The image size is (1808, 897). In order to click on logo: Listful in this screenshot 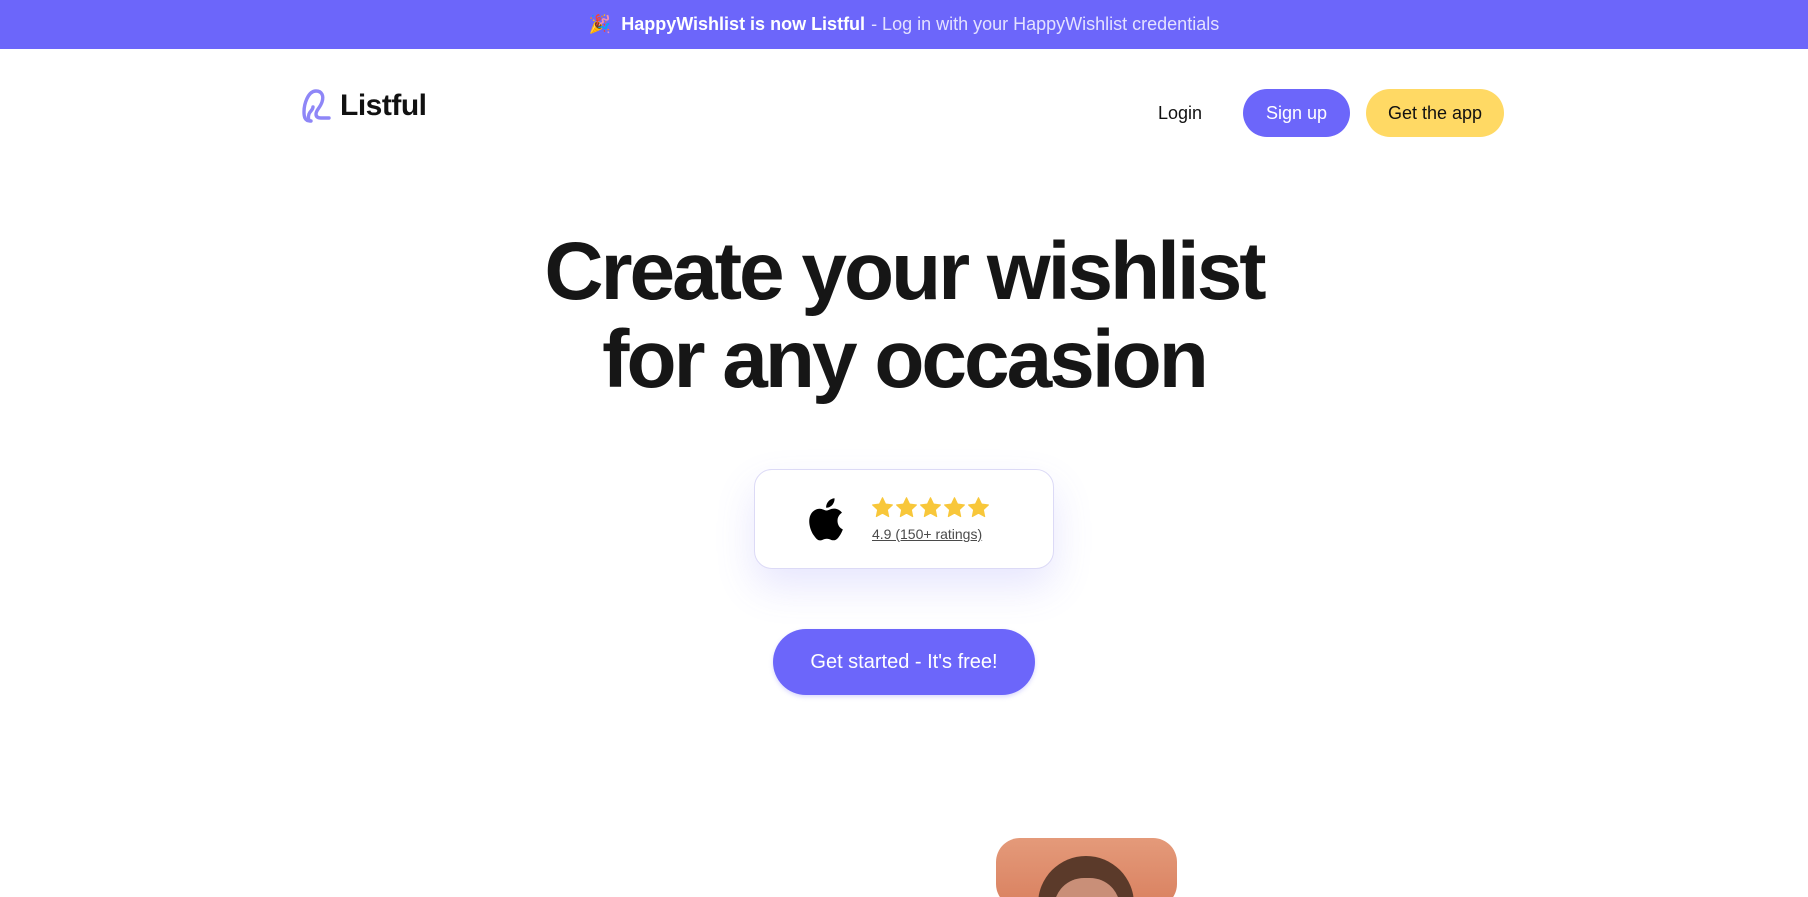, I will do `click(364, 106)`.